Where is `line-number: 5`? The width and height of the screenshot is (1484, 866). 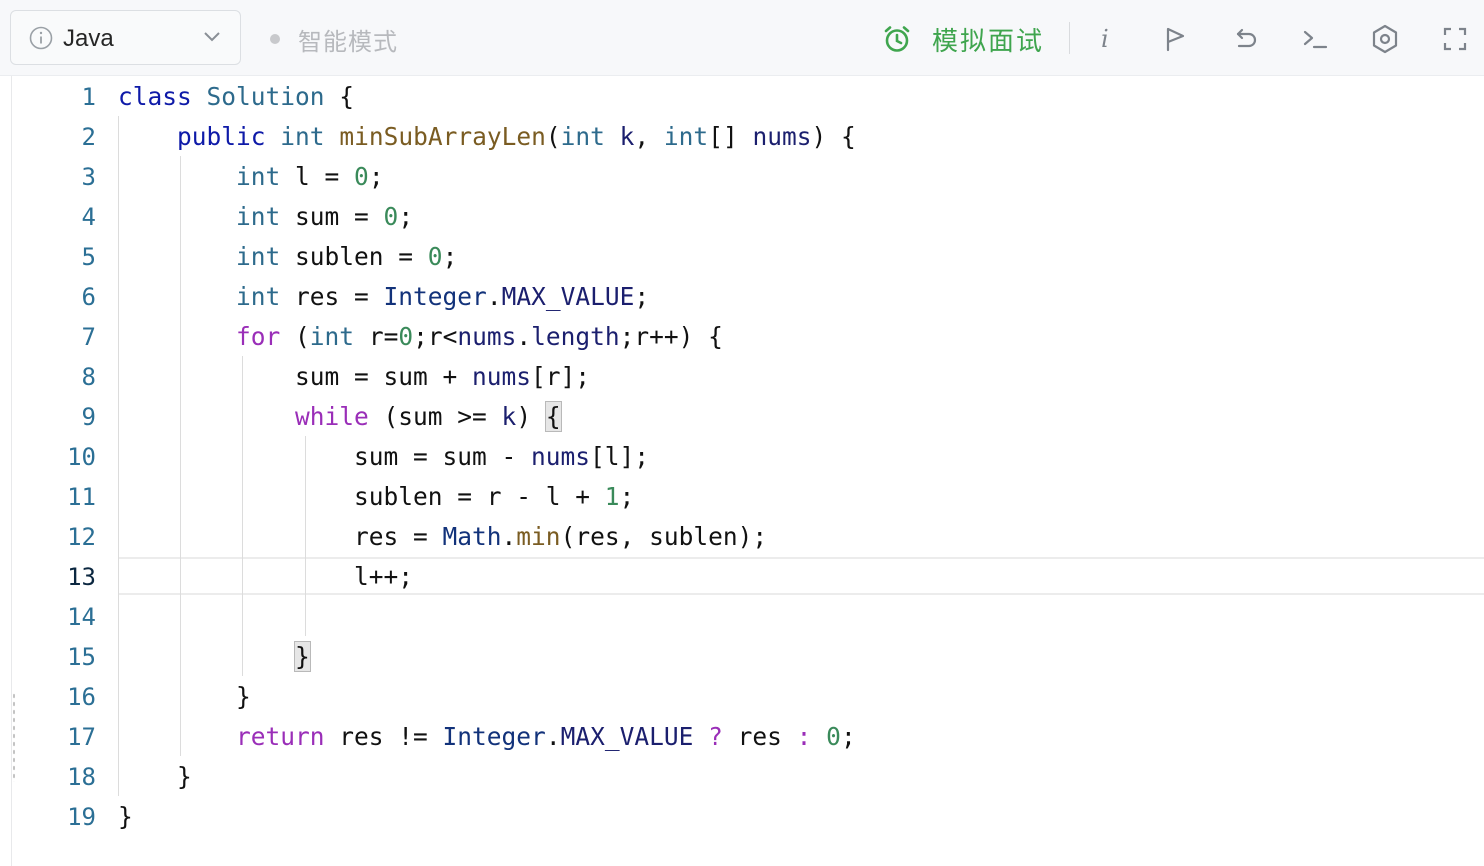
line-number: 5 is located at coordinates (88, 257).